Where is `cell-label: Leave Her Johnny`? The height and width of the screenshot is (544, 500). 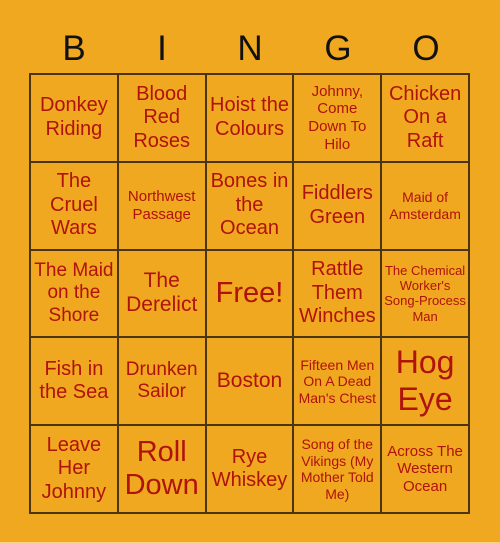
cell-label: Leave Her Johnny is located at coordinates (74, 468).